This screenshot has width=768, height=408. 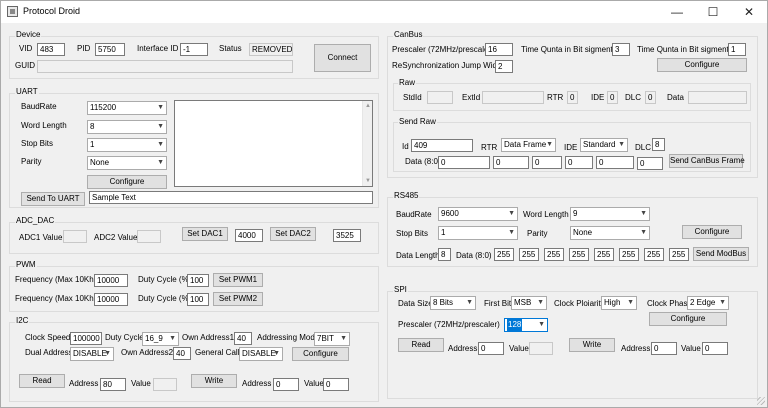 I want to click on resize-grip, so click(x=761, y=401).